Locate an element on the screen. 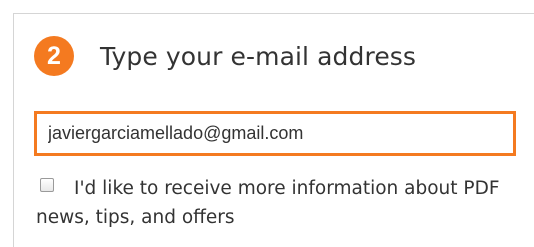 This screenshot has height=247, width=534. step-number-badge: 2 is located at coordinates (54, 56).